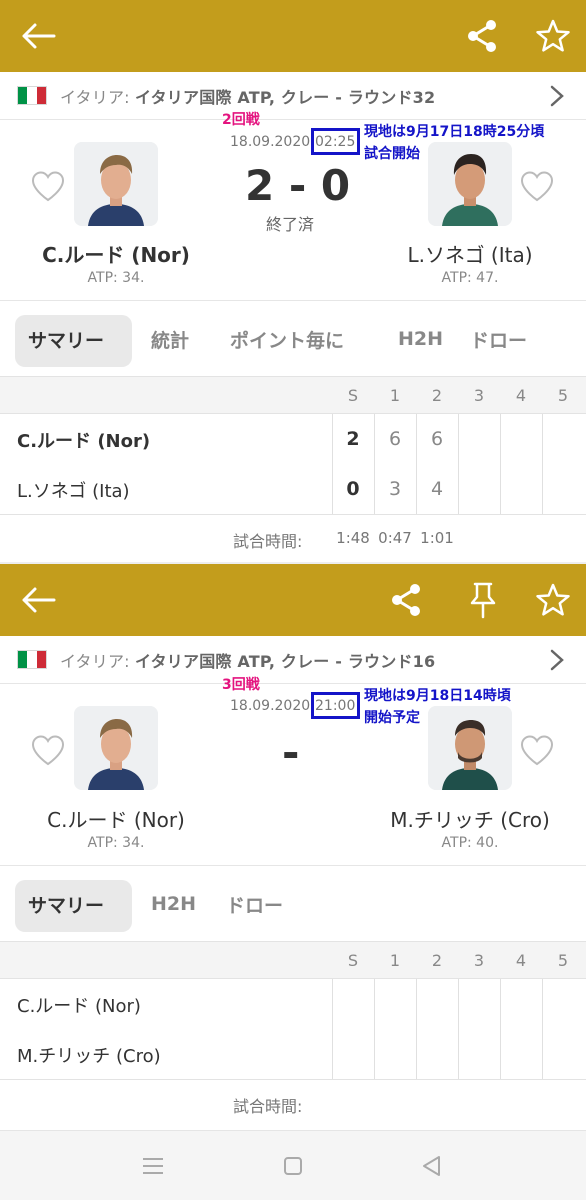 Image resolution: width=586 pixels, height=1200 pixels. I want to click on arrow-left-icon, so click(39, 36).